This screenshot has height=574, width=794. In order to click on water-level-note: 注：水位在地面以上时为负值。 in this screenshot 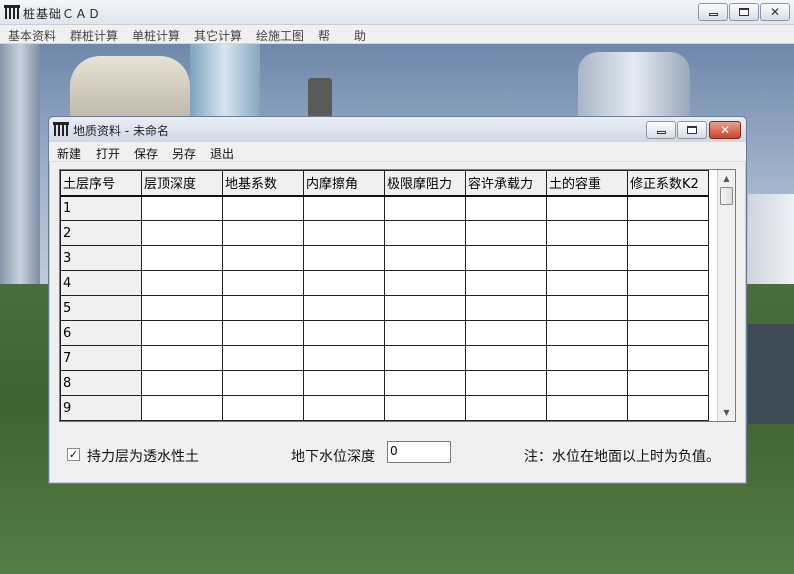, I will do `click(622, 457)`.